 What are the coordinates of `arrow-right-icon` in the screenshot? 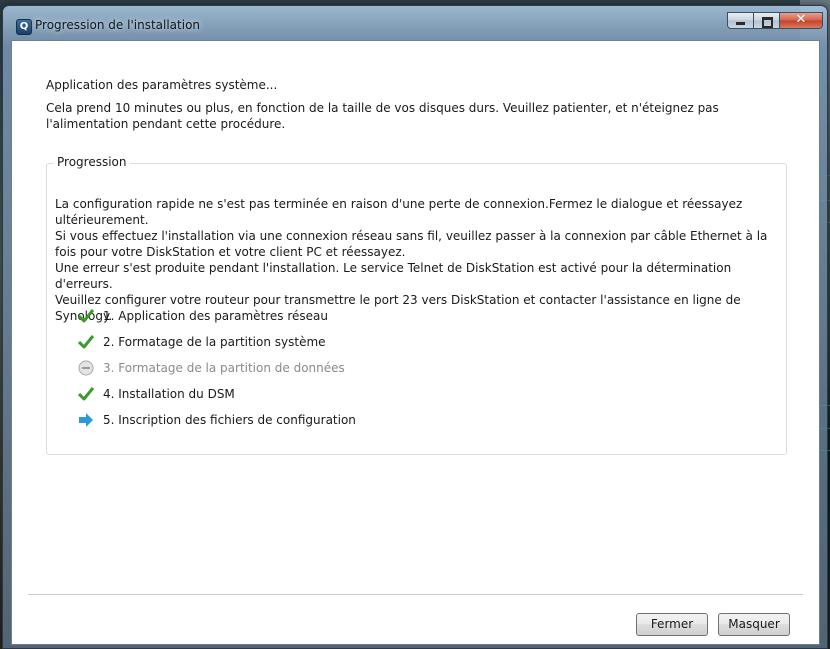 It's located at (86, 420).